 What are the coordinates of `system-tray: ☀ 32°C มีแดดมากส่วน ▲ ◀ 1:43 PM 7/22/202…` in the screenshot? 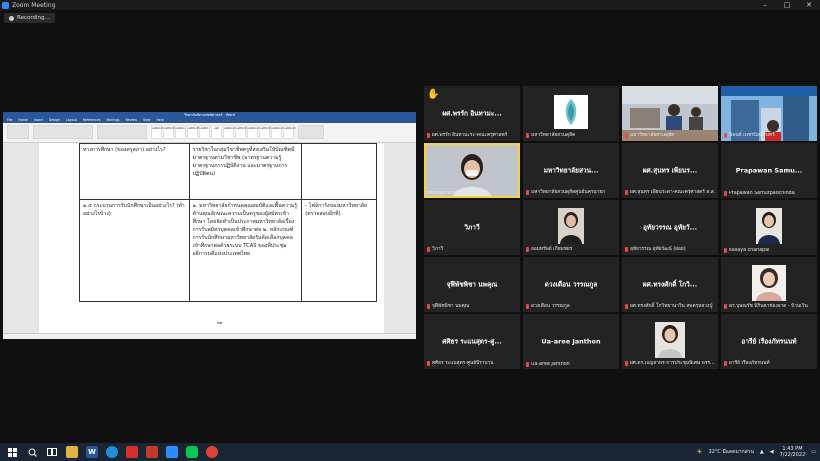 It's located at (756, 452).